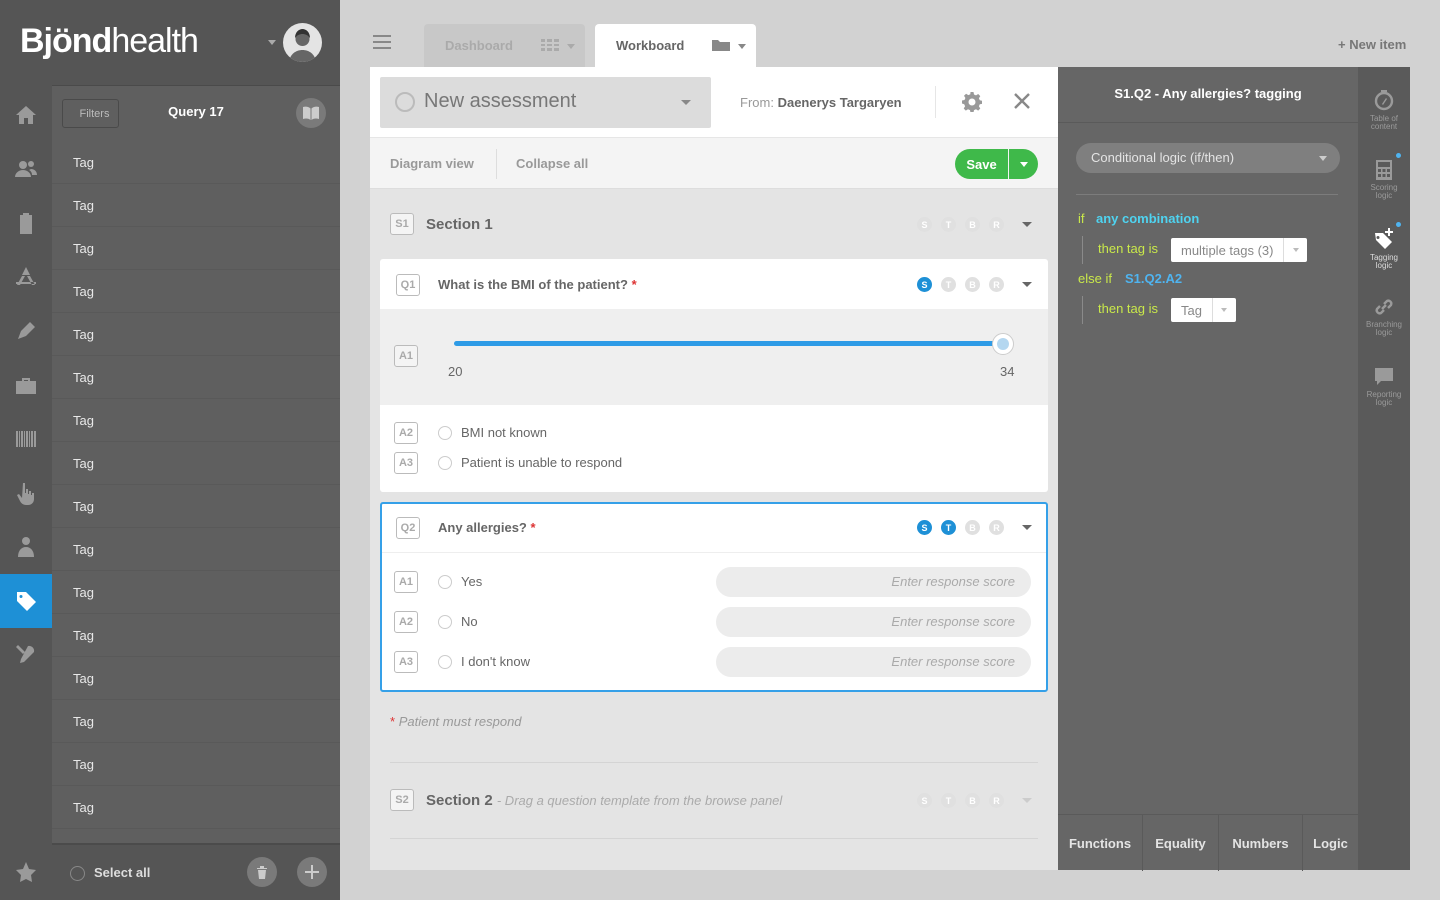 The width and height of the screenshot is (1440, 900). I want to click on trash-icon, so click(262, 872).